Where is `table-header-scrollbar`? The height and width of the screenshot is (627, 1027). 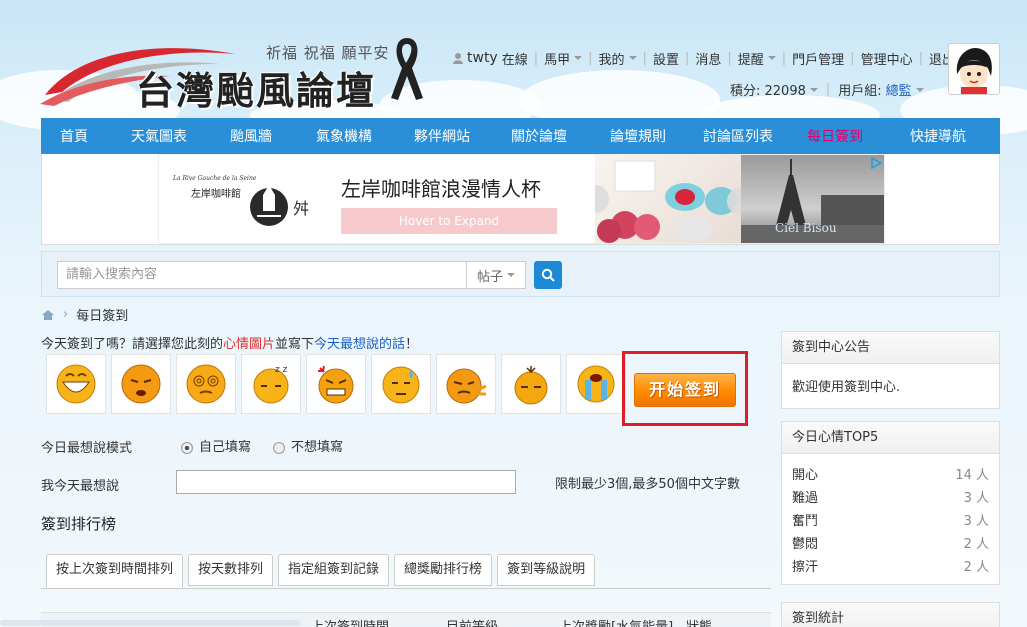 table-header-scrollbar is located at coordinates (150, 623).